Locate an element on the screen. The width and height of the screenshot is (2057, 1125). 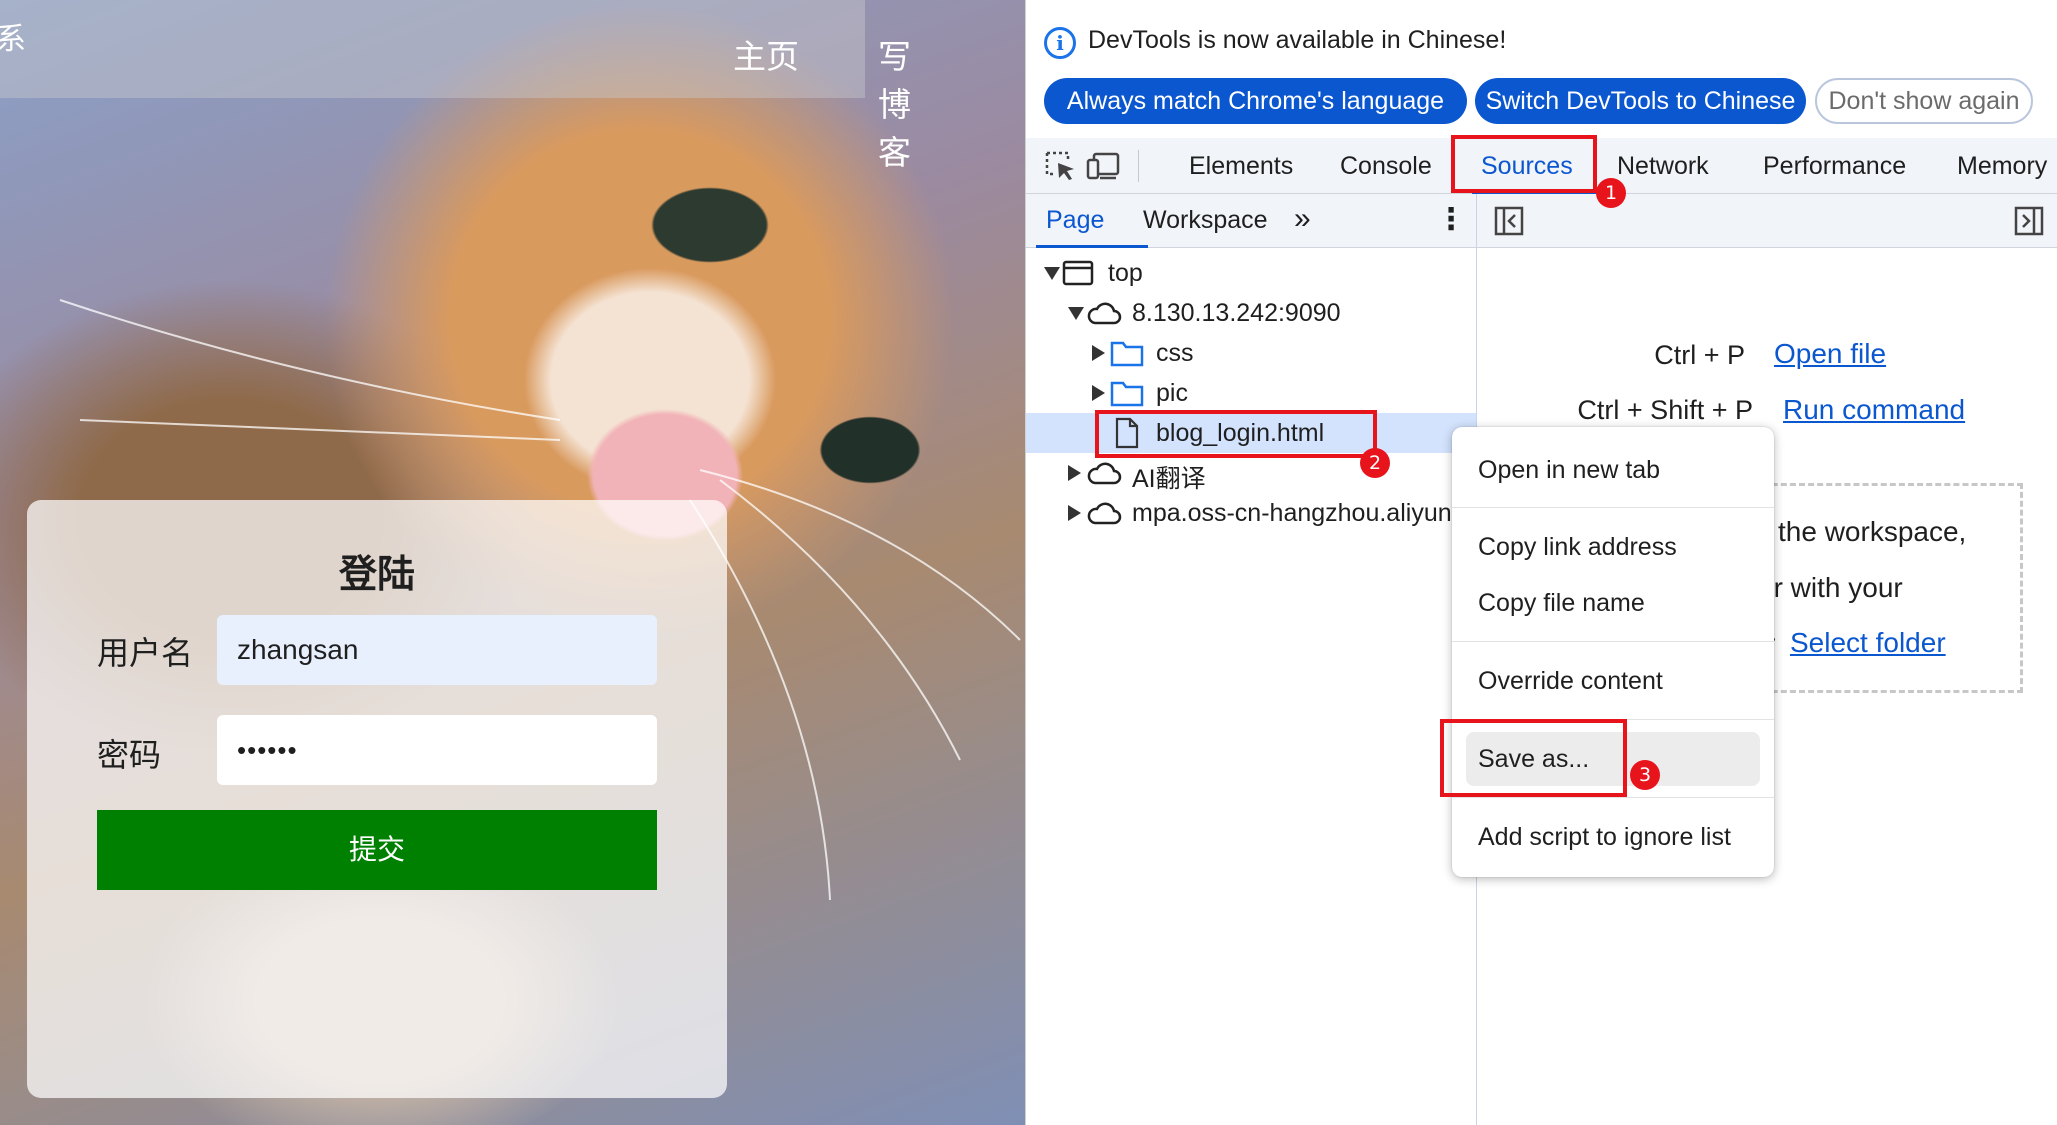
tree-row-top: top is located at coordinates (1251, 273).